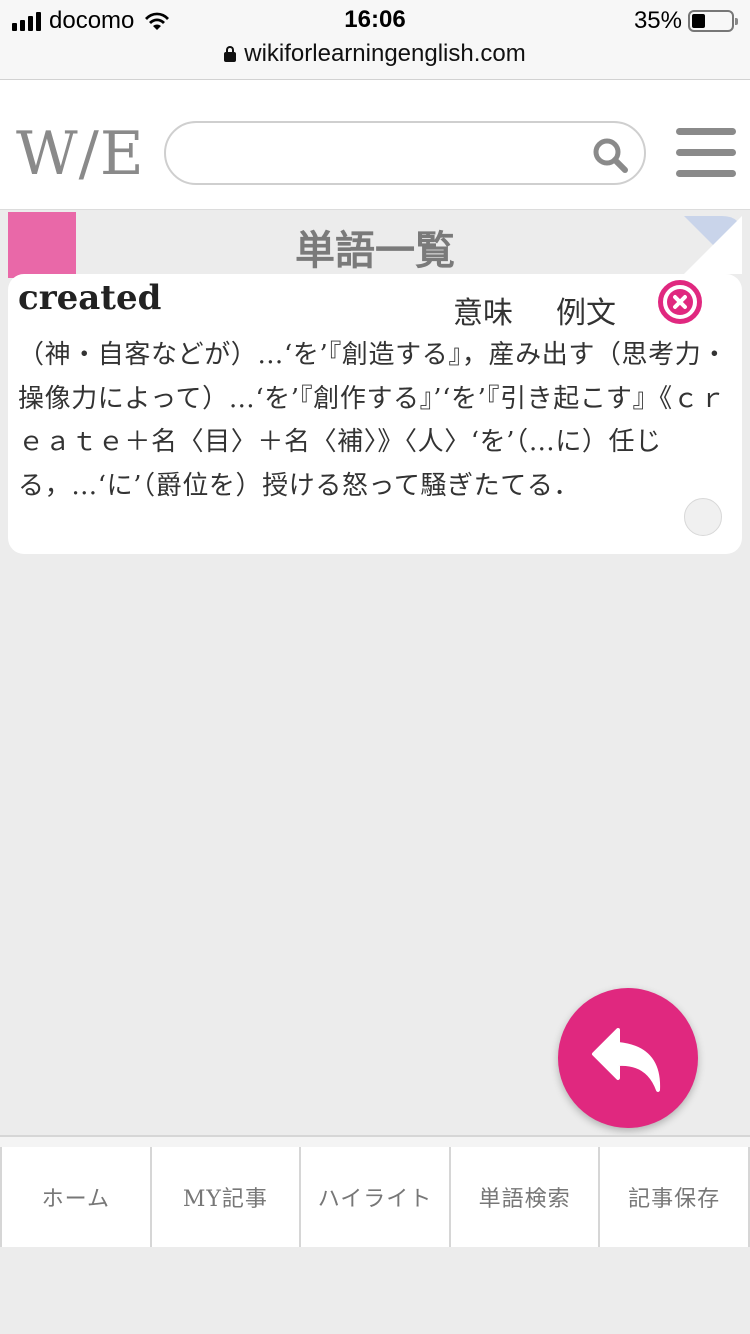 The width and height of the screenshot is (750, 1334). I want to click on search-icon, so click(610, 155).